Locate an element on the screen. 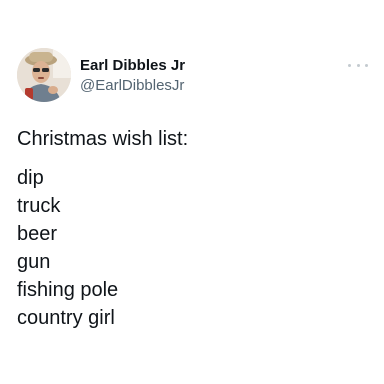 Image resolution: width=384 pixels, height=384 pixels. avatar-image is located at coordinates (44, 75).